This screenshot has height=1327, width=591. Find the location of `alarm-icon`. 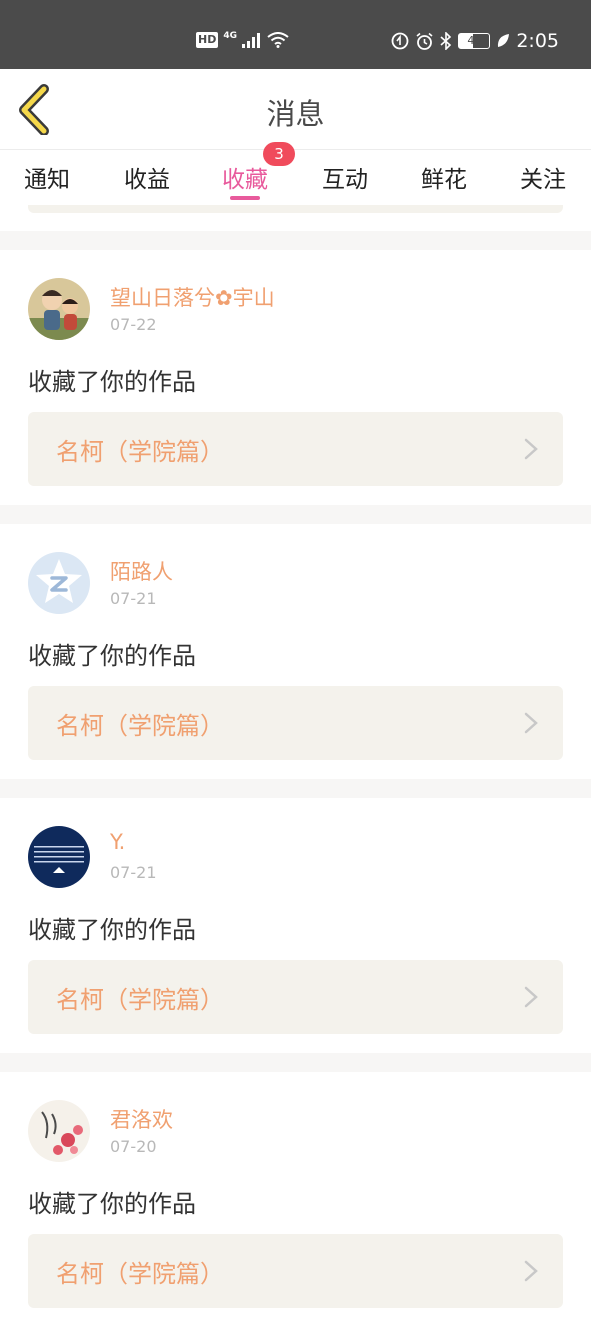

alarm-icon is located at coordinates (424, 41).